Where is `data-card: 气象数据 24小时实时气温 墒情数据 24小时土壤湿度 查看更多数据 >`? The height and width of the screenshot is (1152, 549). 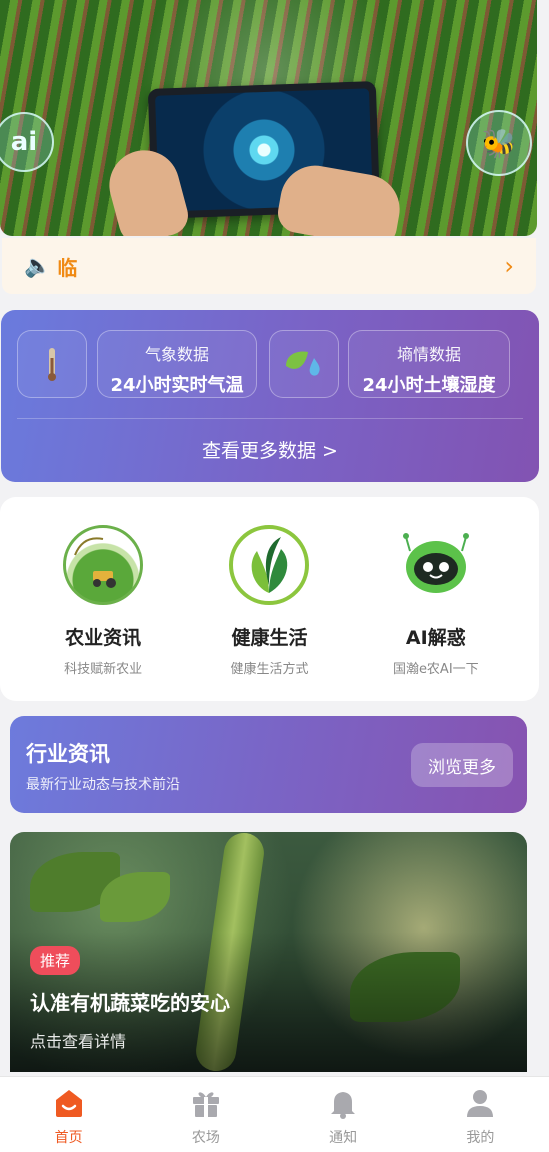
data-card: 气象数据 24小时实时气温 墒情数据 24小时土壤湿度 查看更多数据 > is located at coordinates (270, 396).